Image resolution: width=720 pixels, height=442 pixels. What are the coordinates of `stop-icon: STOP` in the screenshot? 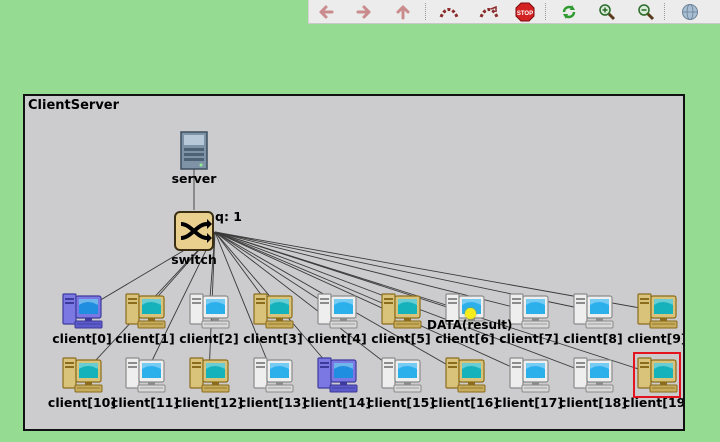 It's located at (525, 11).